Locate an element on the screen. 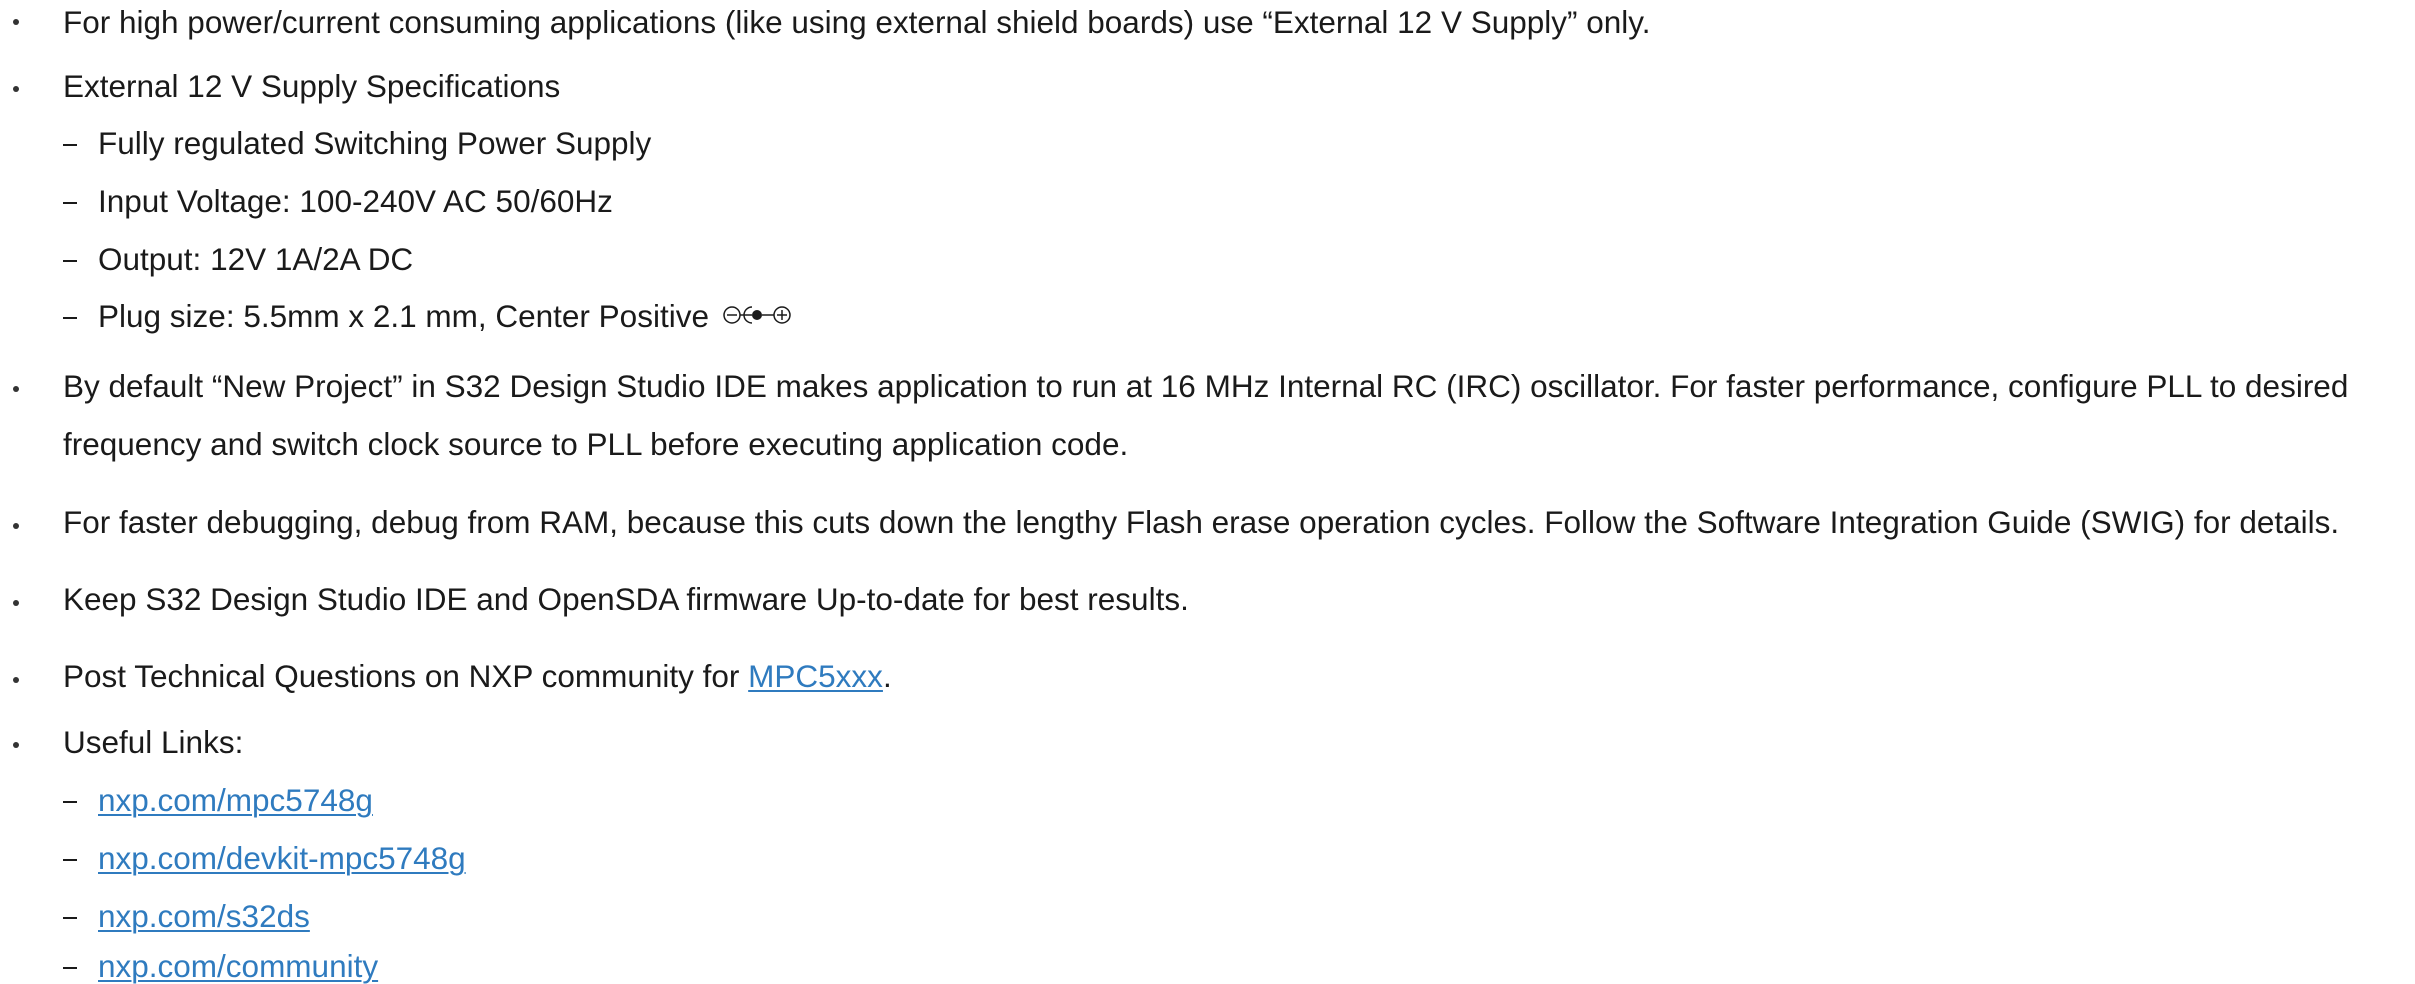 This screenshot has height=984, width=2415. mpc5xxx-community-link: MPC5xxx is located at coordinates (815, 676).